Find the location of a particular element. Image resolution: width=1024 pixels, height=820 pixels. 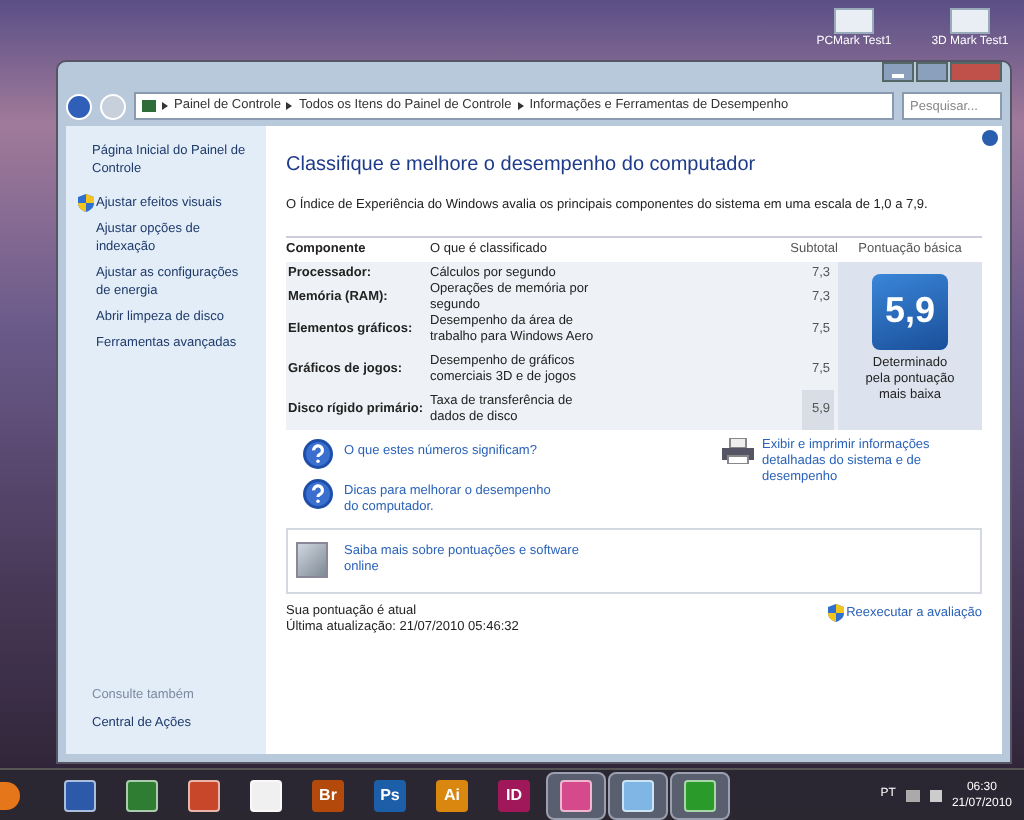

back-button is located at coordinates (79, 106).